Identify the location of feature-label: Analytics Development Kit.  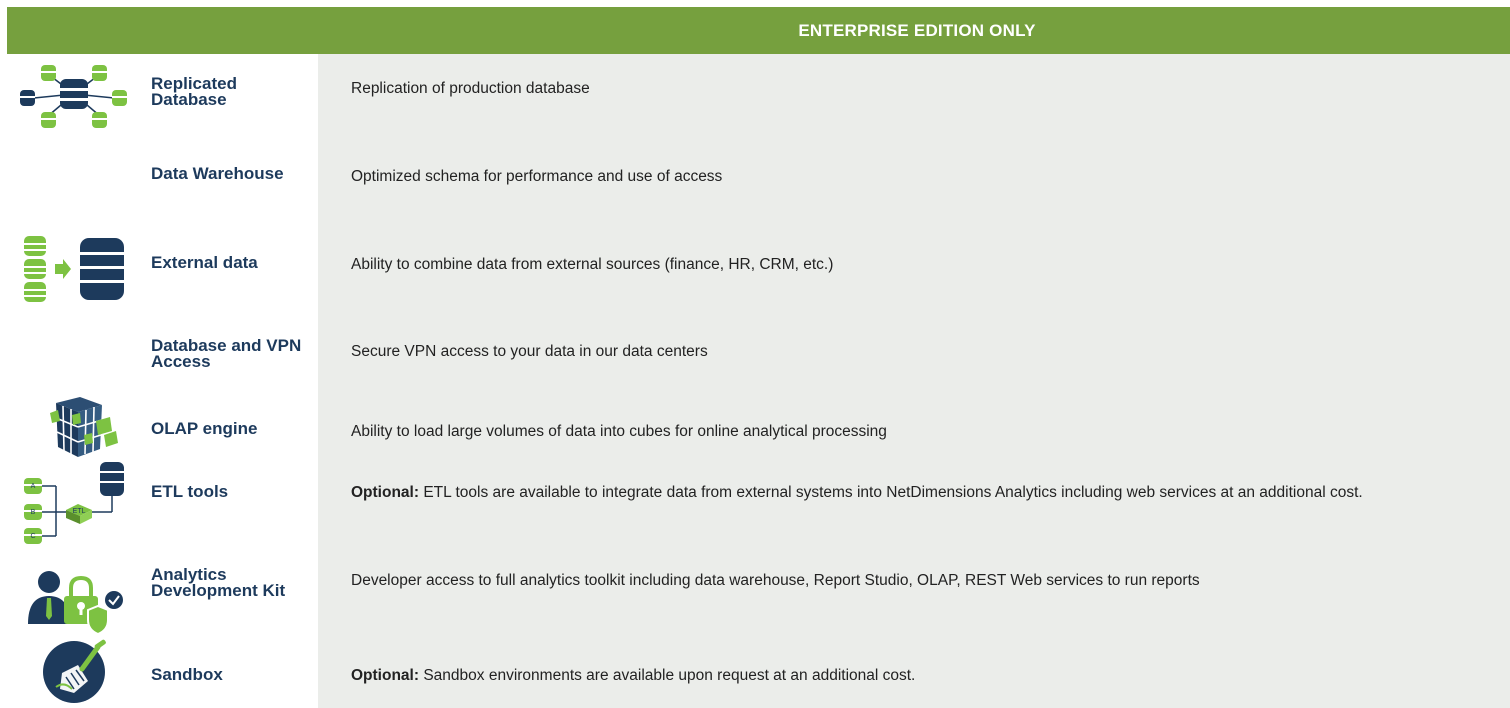
(218, 582).